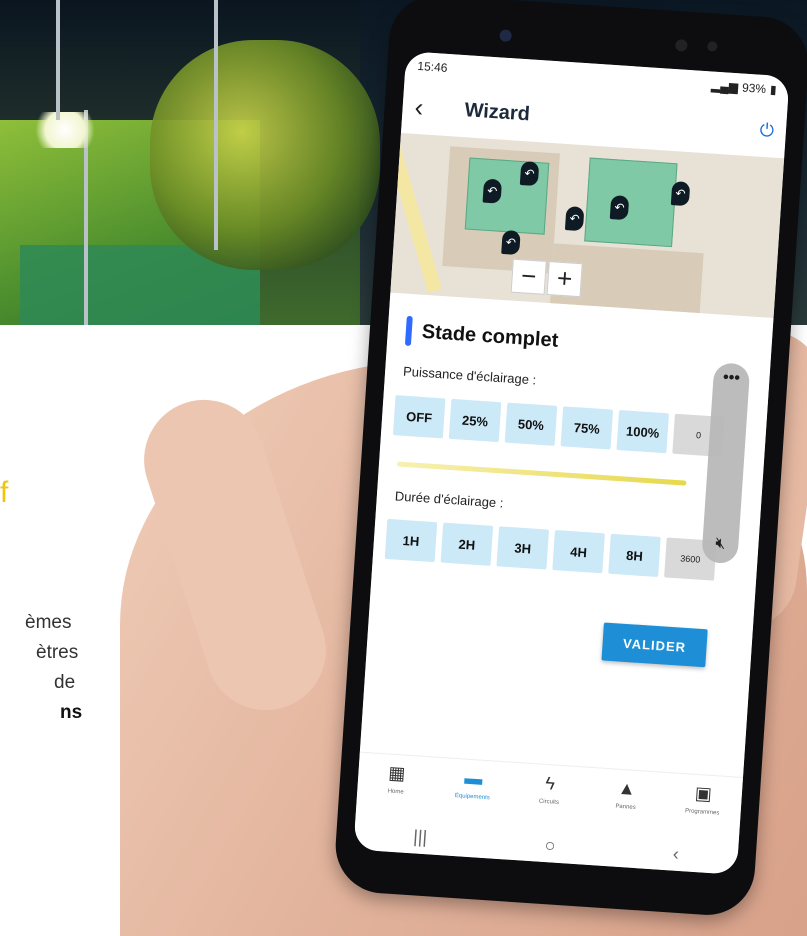 The image size is (807, 936). What do you see at coordinates (702, 812) in the screenshot?
I see `nav-programmes-label: Programmes` at bounding box center [702, 812].